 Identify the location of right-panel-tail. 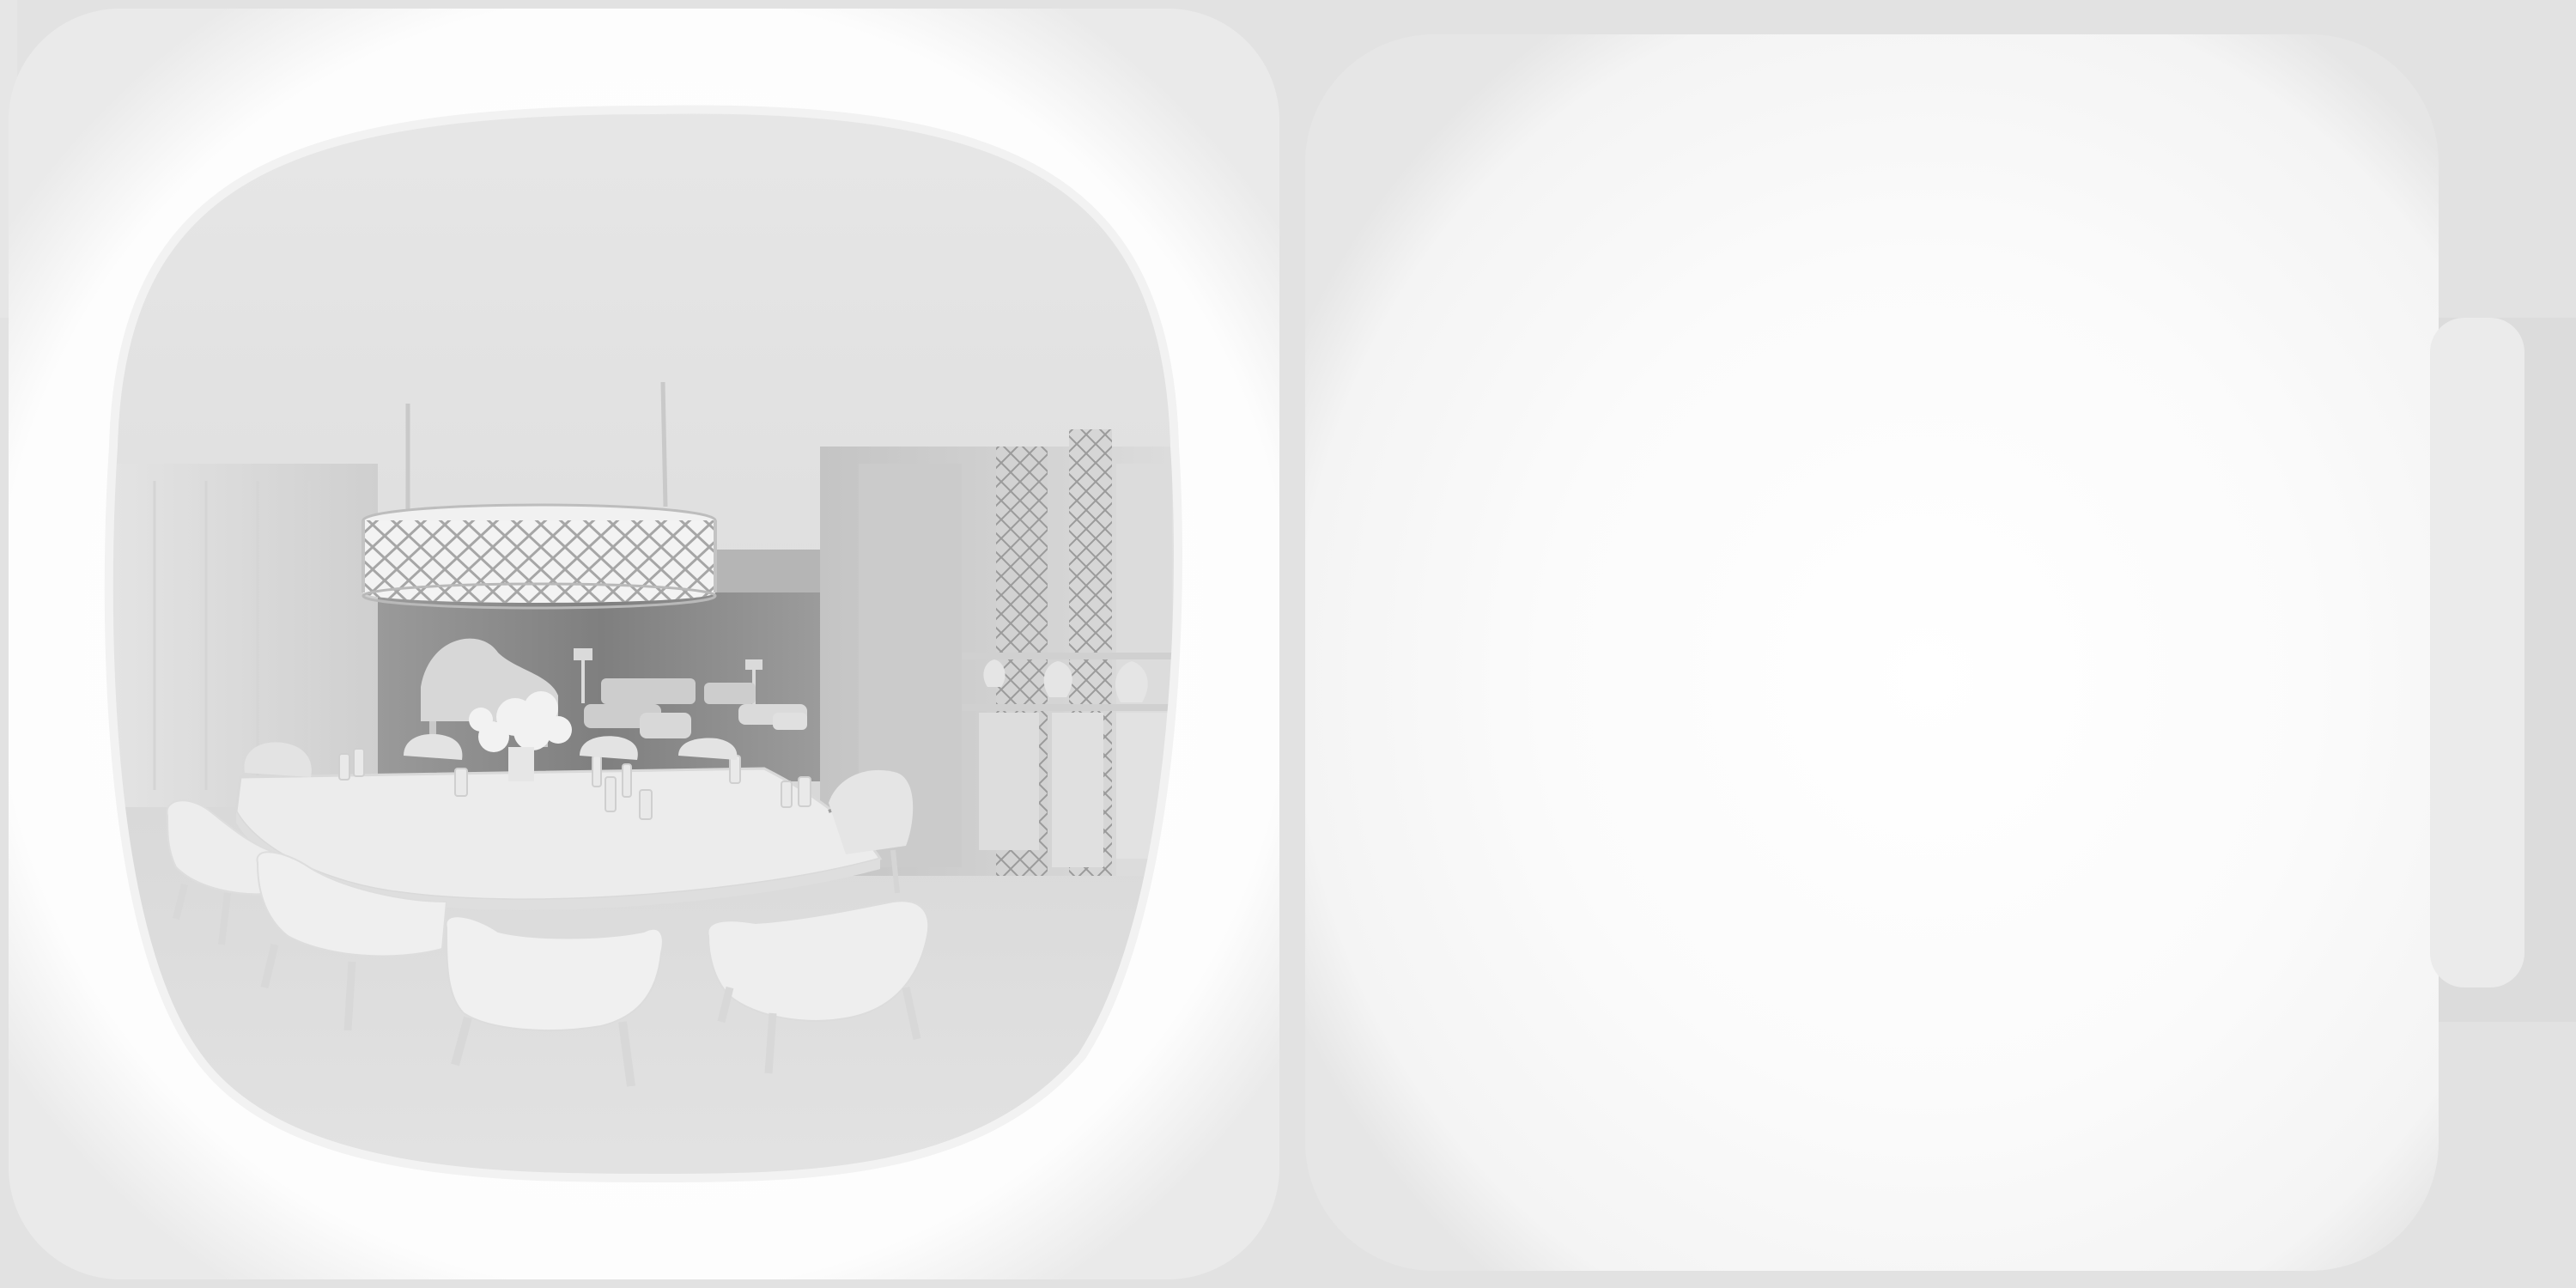
(2477, 652).